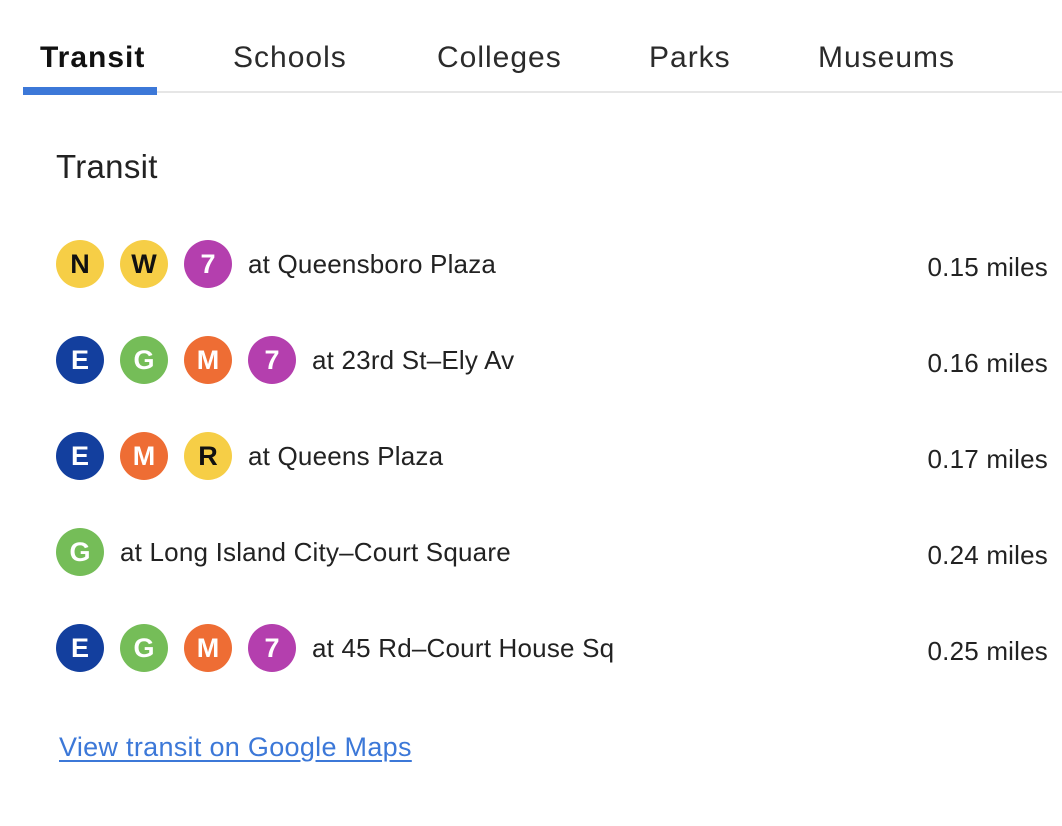 The height and width of the screenshot is (826, 1062). I want to click on tab-parks: Parks, so click(690, 66).